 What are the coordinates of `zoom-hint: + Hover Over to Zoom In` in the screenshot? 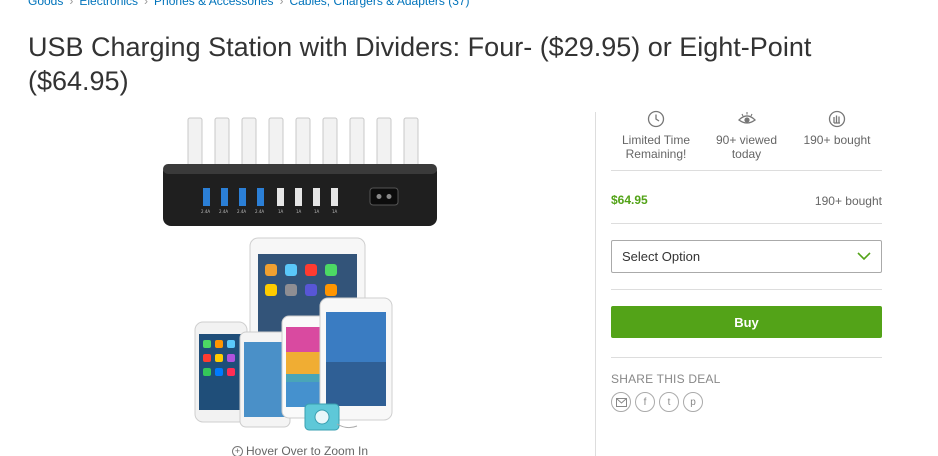 It's located at (300, 450).